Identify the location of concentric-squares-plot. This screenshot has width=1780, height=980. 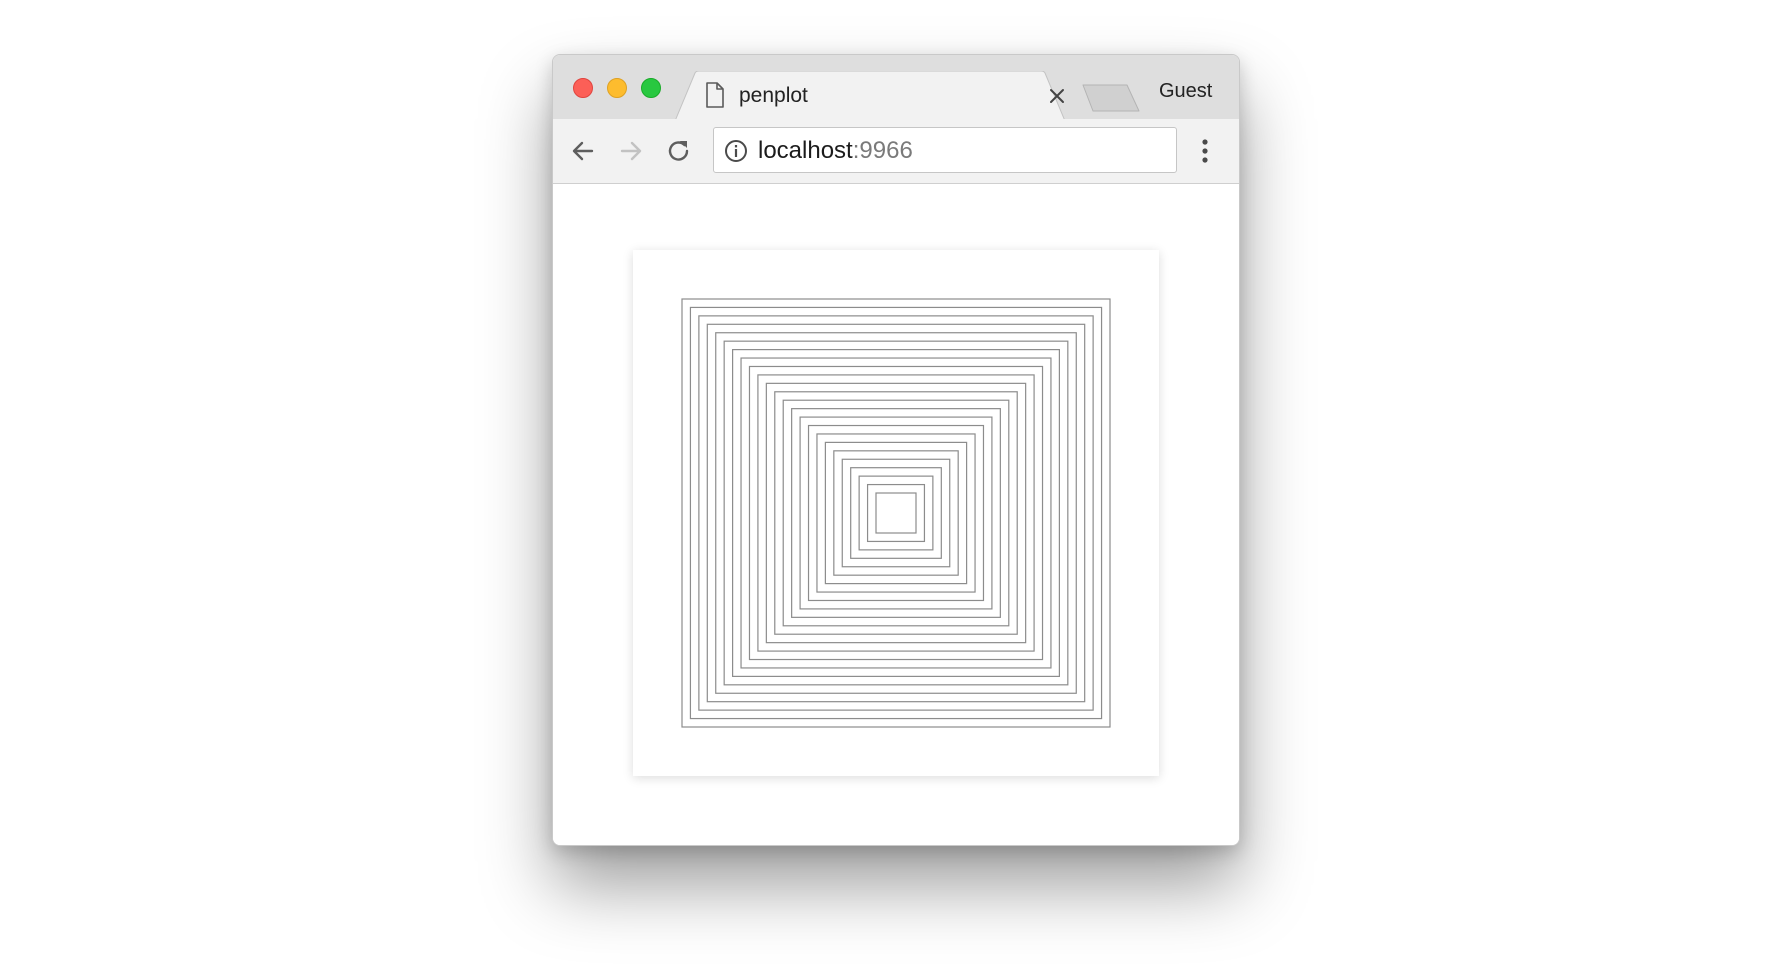
(896, 513).